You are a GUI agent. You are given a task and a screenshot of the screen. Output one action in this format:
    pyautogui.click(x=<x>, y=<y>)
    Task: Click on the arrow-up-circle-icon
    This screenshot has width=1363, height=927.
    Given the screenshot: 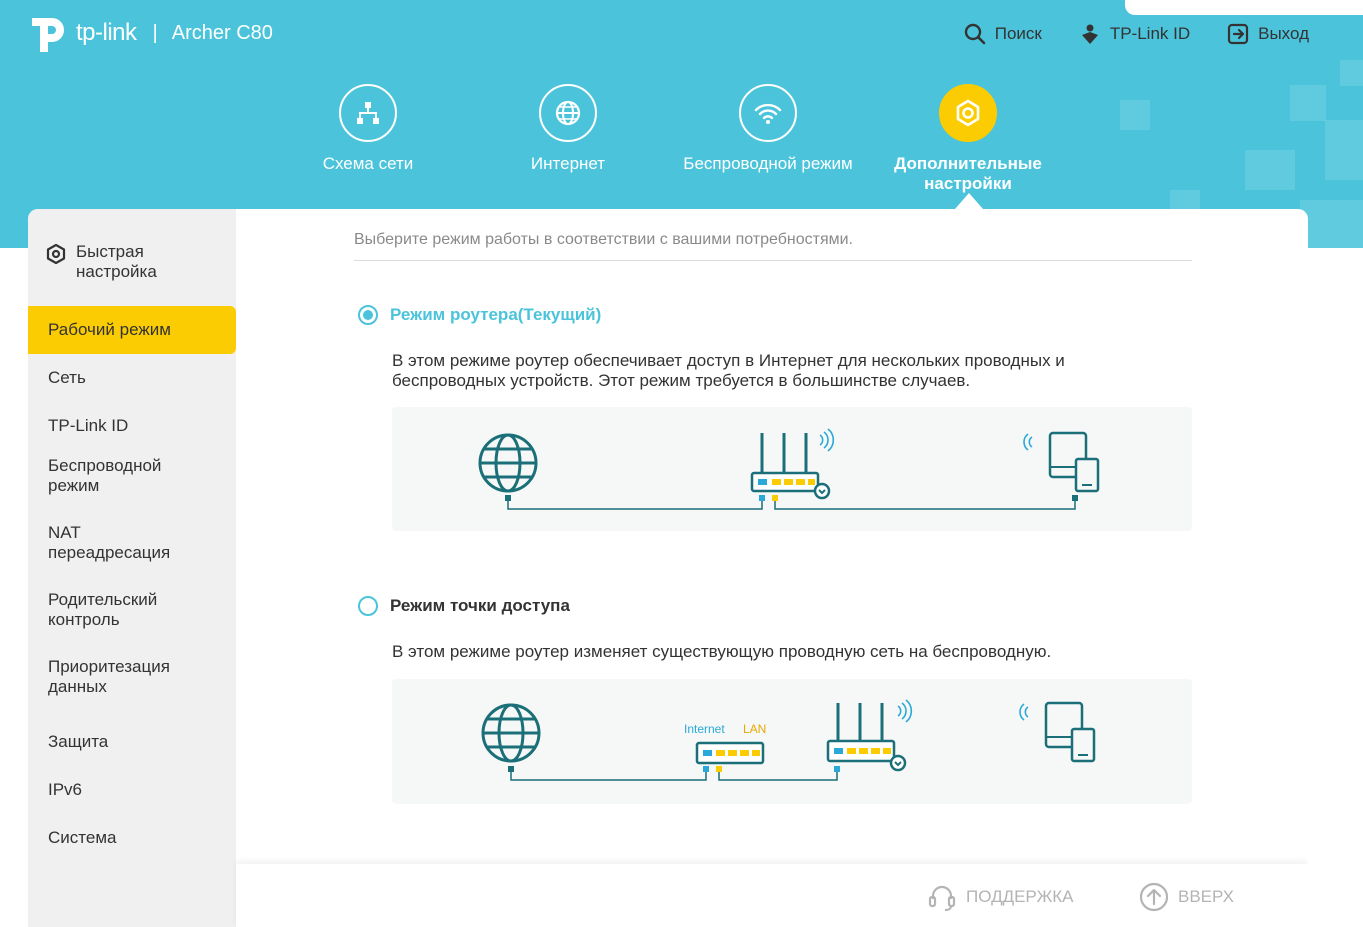 What is the action you would take?
    pyautogui.click(x=1154, y=897)
    